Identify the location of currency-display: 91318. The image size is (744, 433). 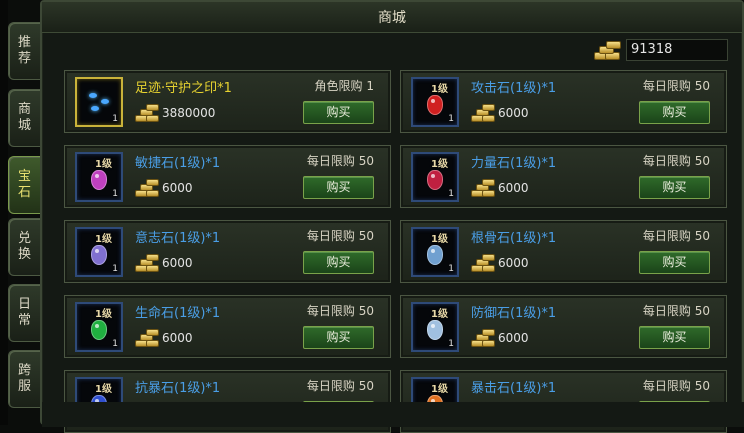
(661, 50).